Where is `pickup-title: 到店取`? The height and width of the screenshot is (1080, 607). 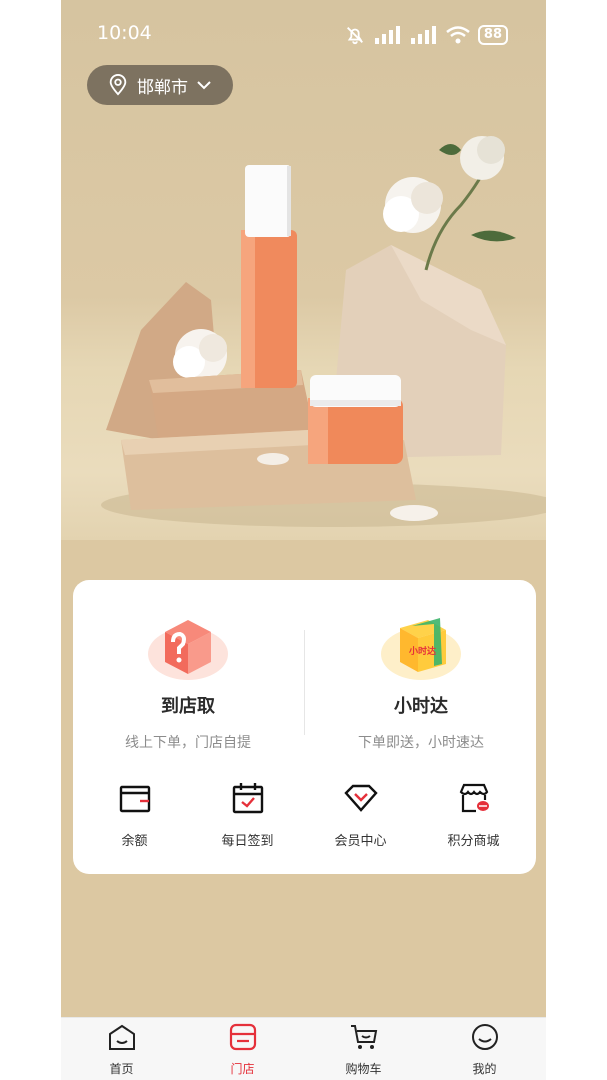 pickup-title: 到店取 is located at coordinates (188, 706).